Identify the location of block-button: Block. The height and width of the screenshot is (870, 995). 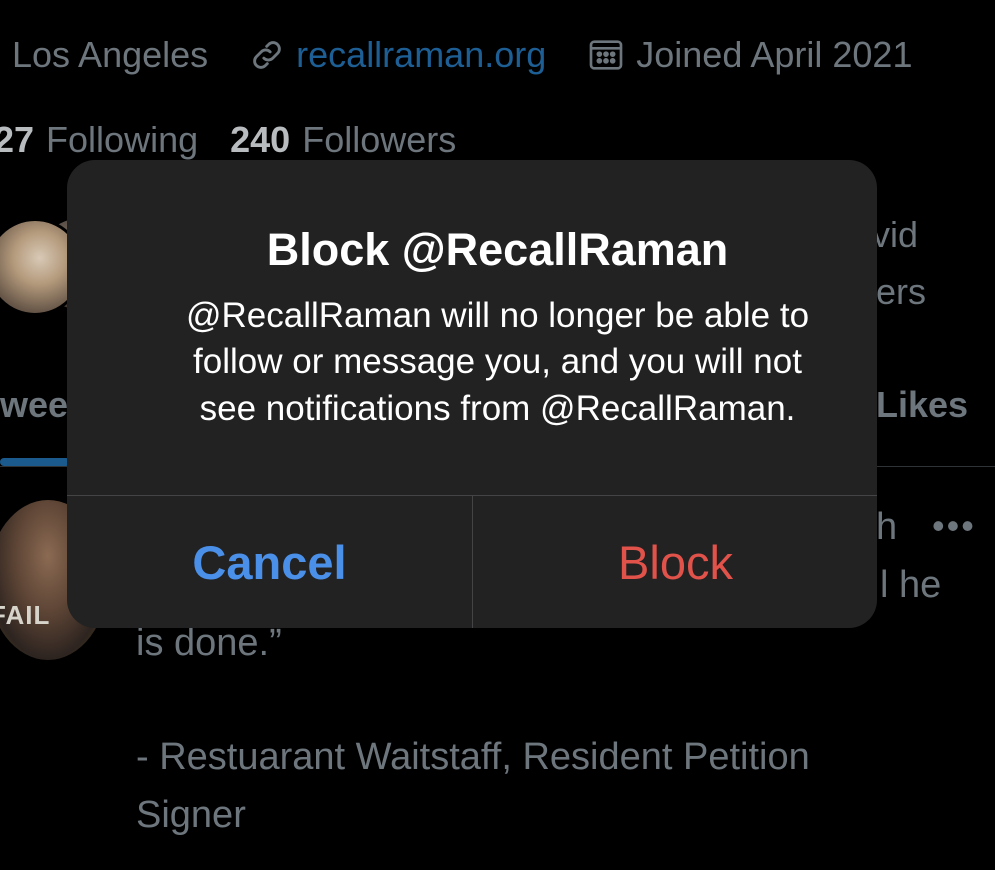
(675, 562).